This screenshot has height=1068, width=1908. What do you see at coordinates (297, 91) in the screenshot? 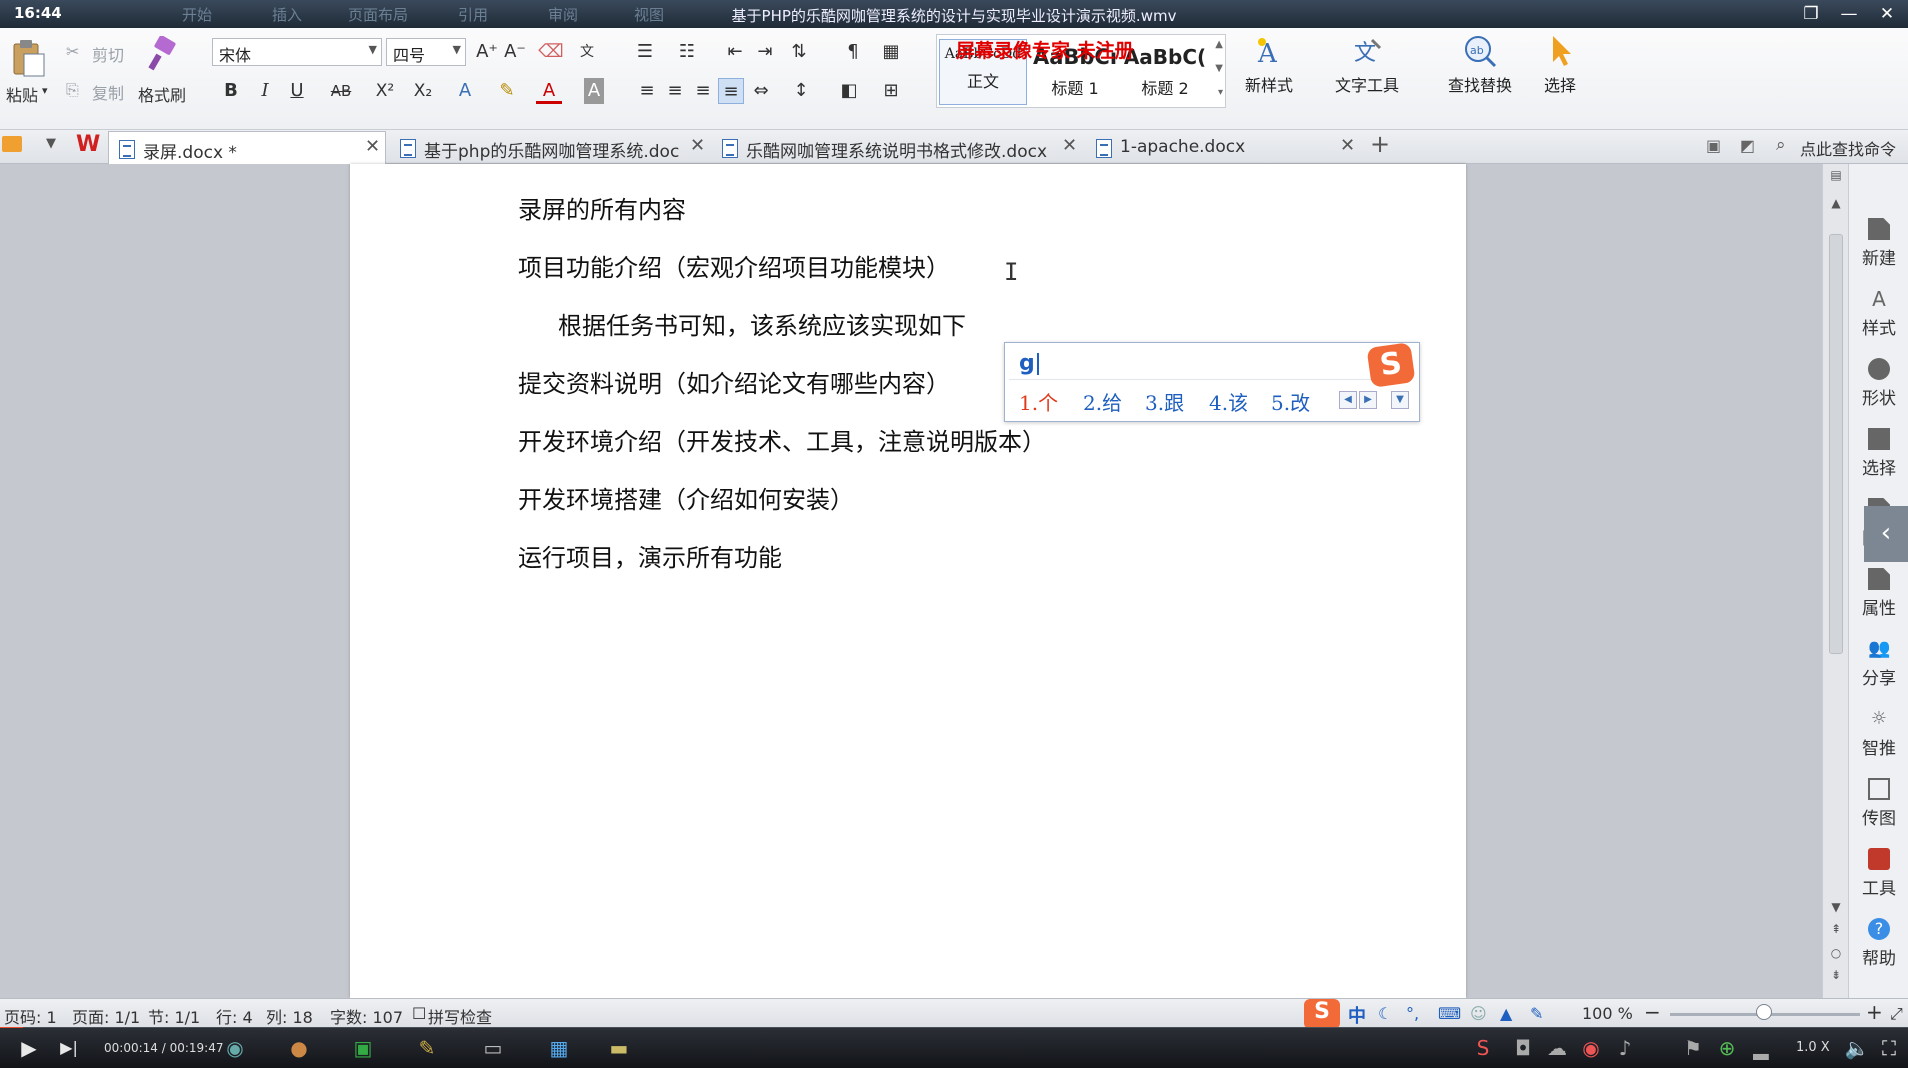
I see `underline-icon: U` at bounding box center [297, 91].